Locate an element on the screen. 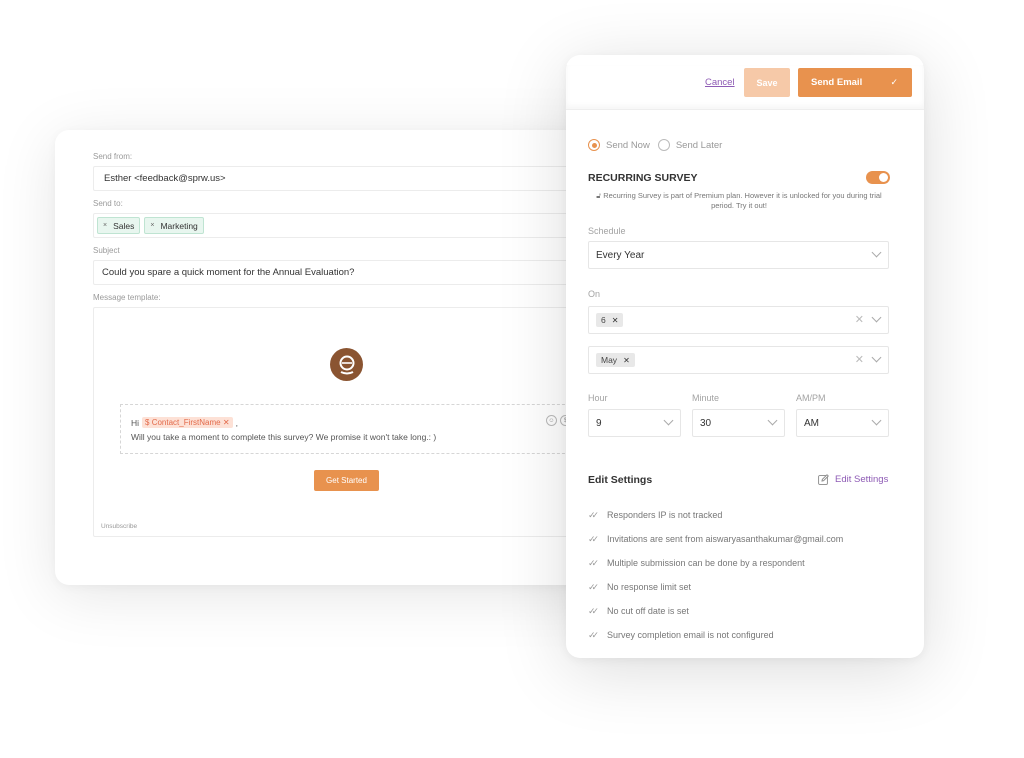  send-to-label: Send to: is located at coordinates (108, 203).